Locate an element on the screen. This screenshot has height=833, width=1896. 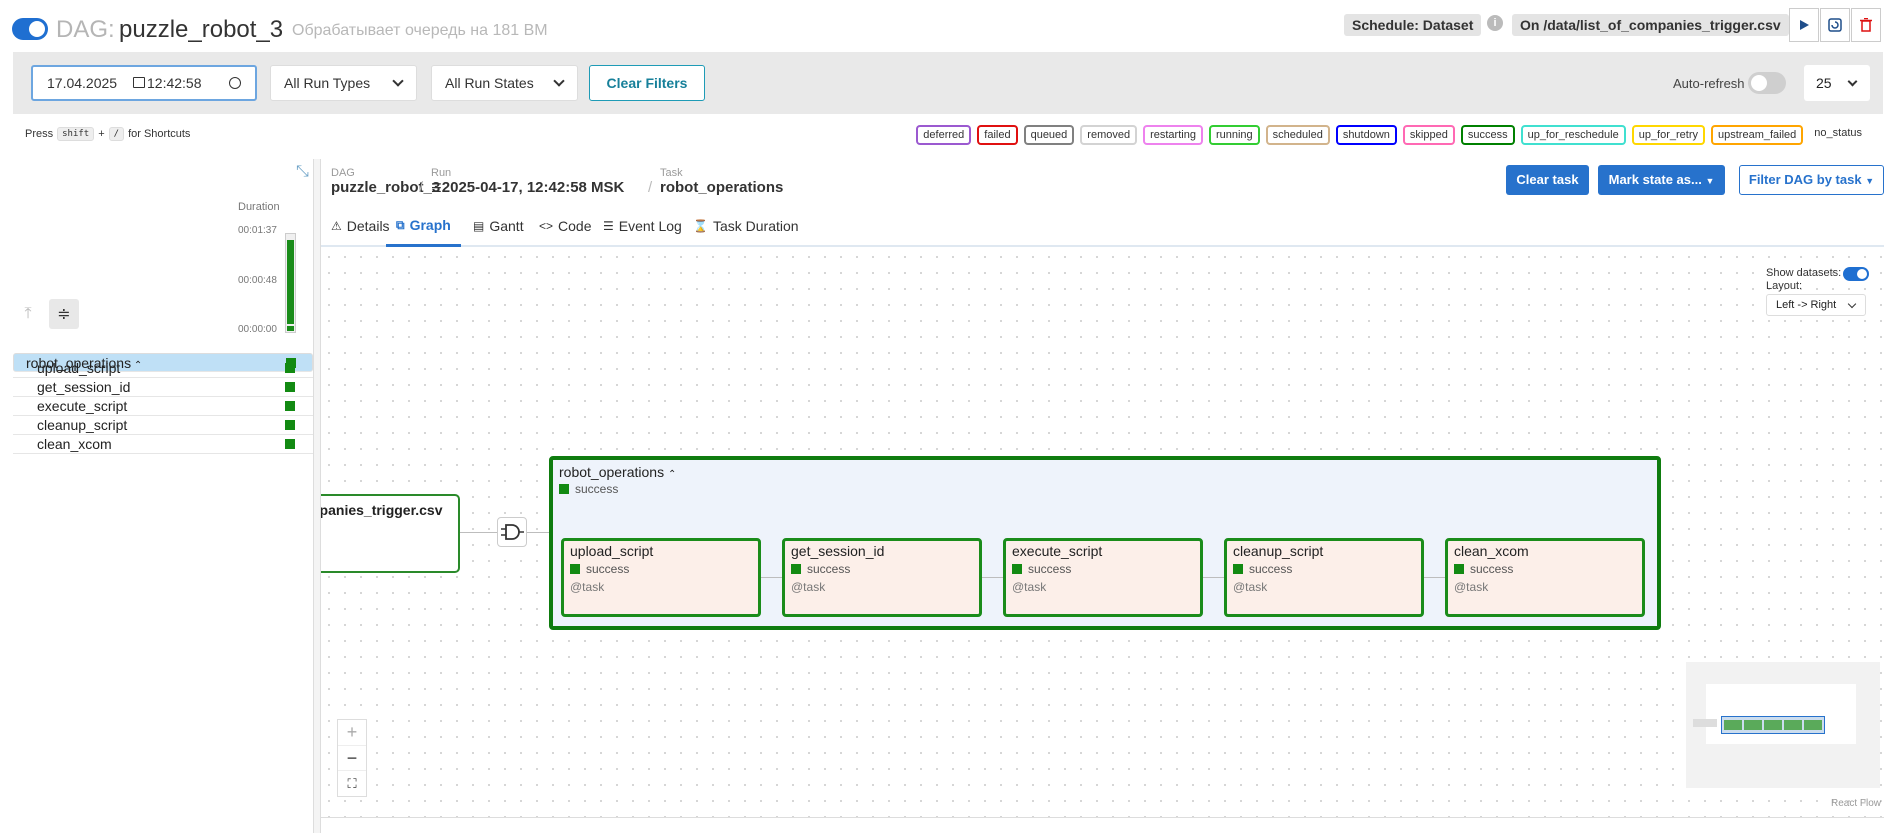
duration-label: Duration is located at coordinates (259, 207).